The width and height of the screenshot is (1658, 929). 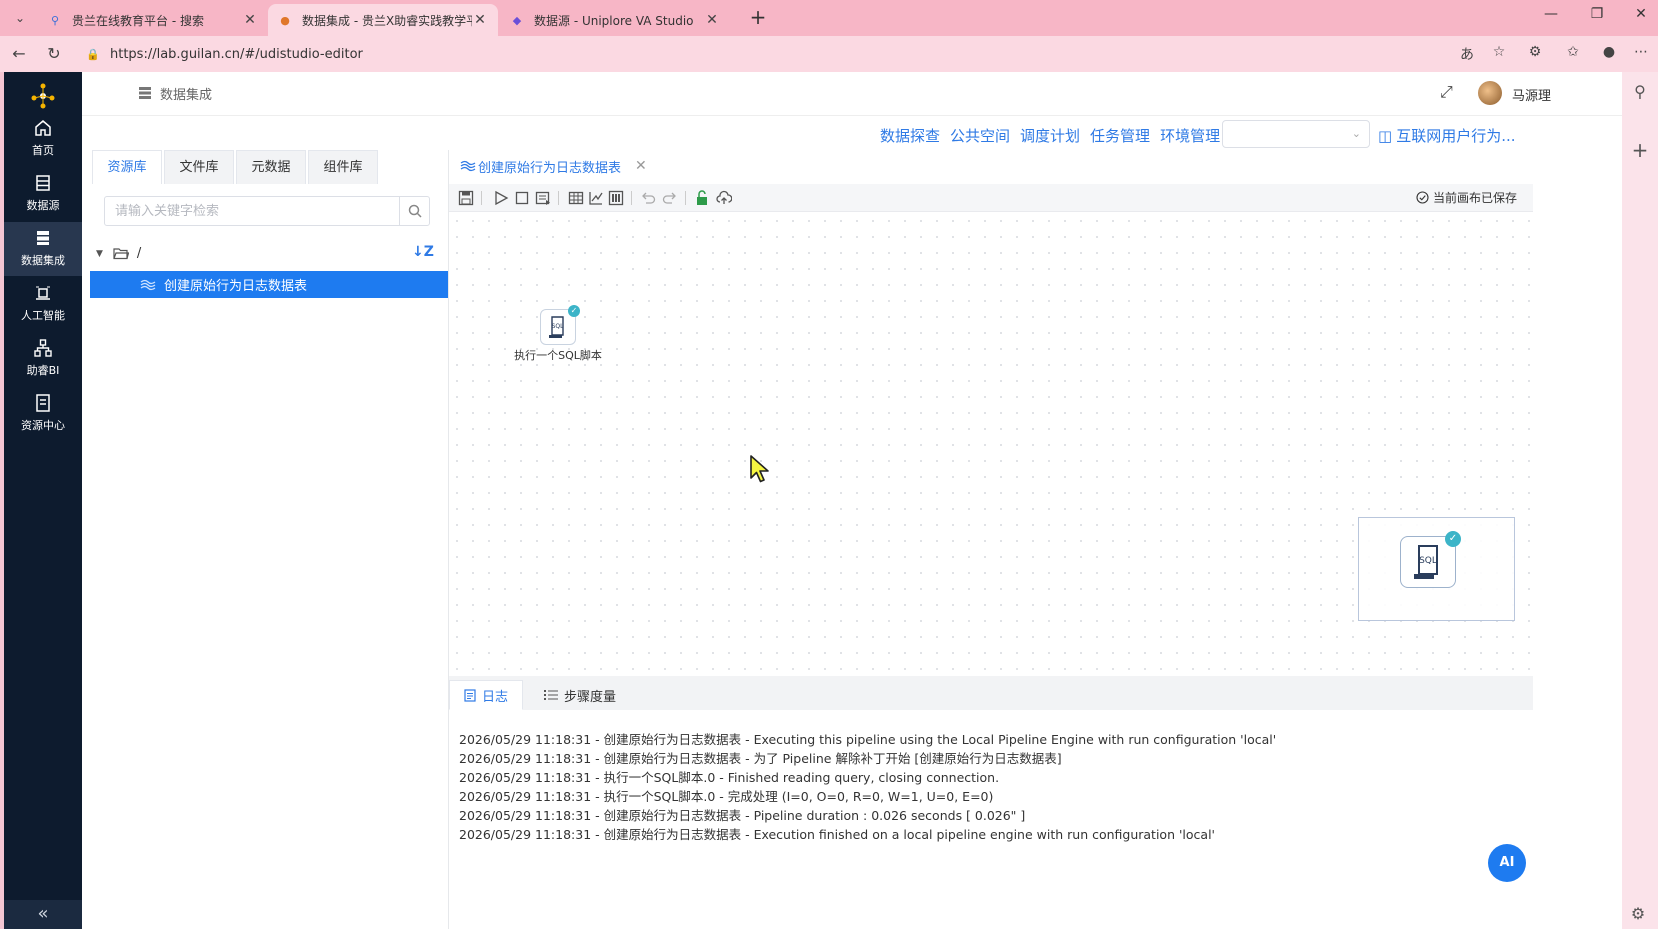 What do you see at coordinates (1640, 93) in the screenshot?
I see `sidebar-search-icon: ⚲` at bounding box center [1640, 93].